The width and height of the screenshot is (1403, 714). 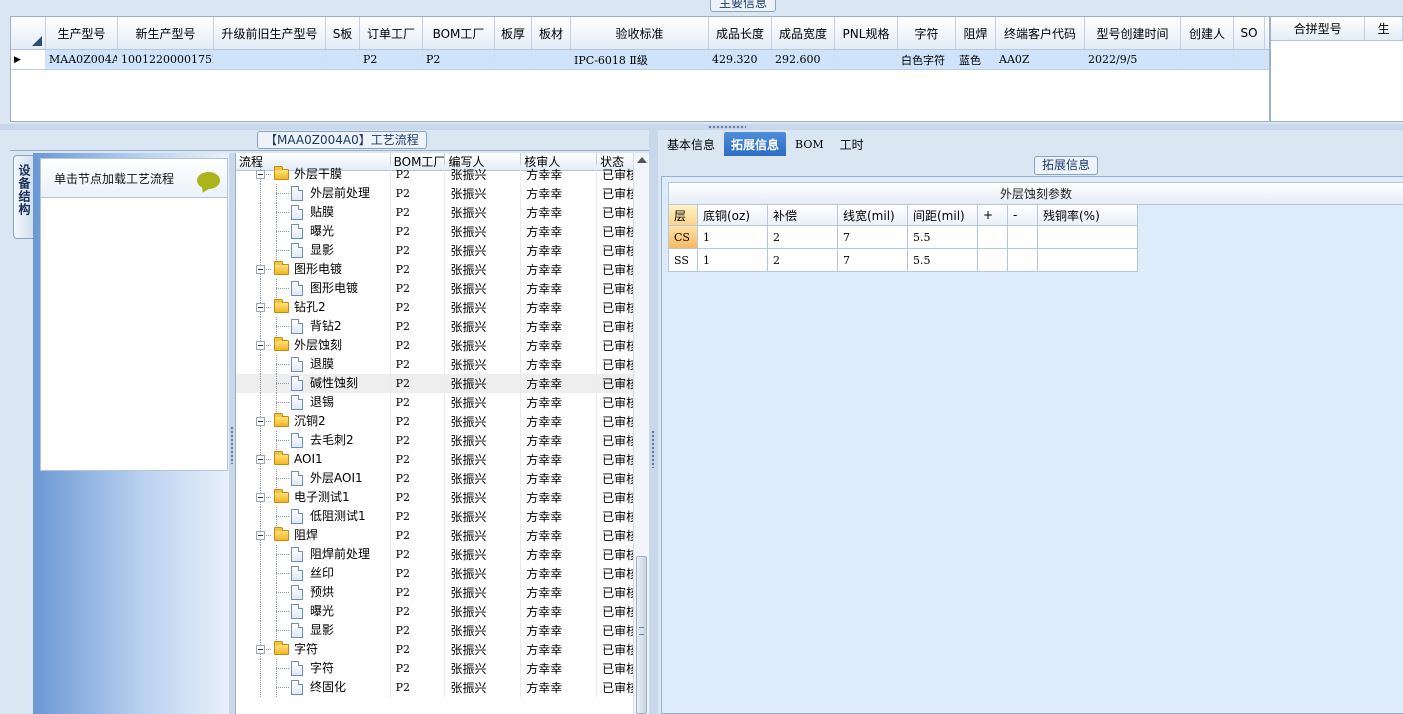 I want to click on column-header: PNL规格, so click(x=866, y=33).